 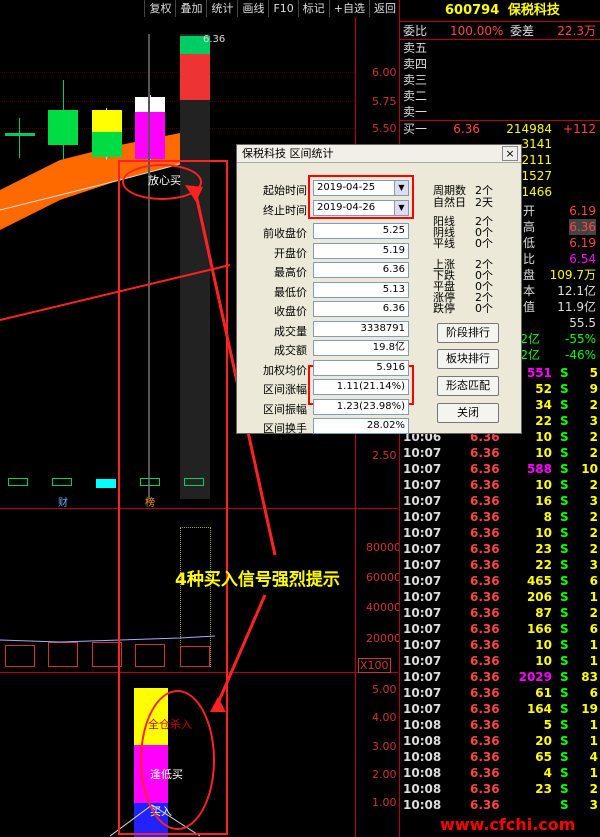 I want to click on side-value: 55.5, so click(x=582, y=323).